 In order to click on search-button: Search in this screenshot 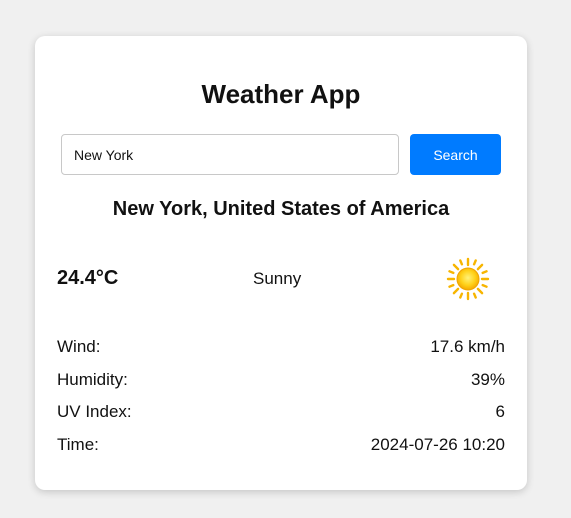, I will do `click(455, 154)`.